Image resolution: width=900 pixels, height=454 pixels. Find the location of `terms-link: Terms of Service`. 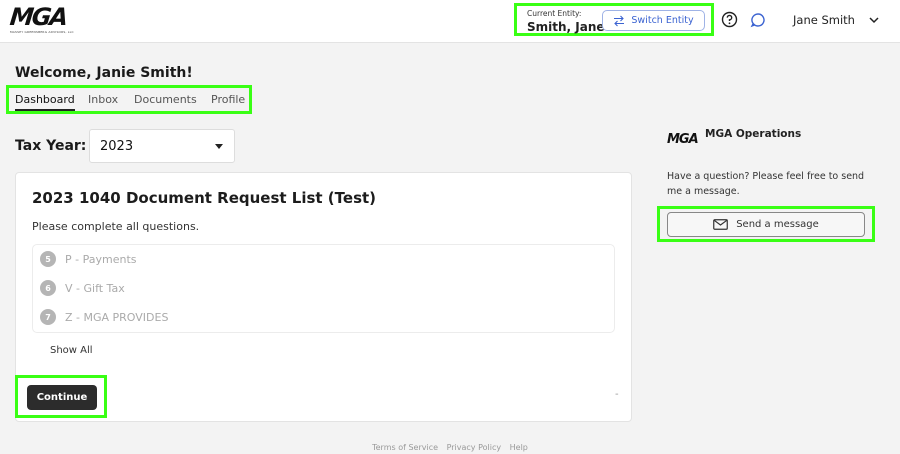

terms-link: Terms of Service is located at coordinates (405, 447).